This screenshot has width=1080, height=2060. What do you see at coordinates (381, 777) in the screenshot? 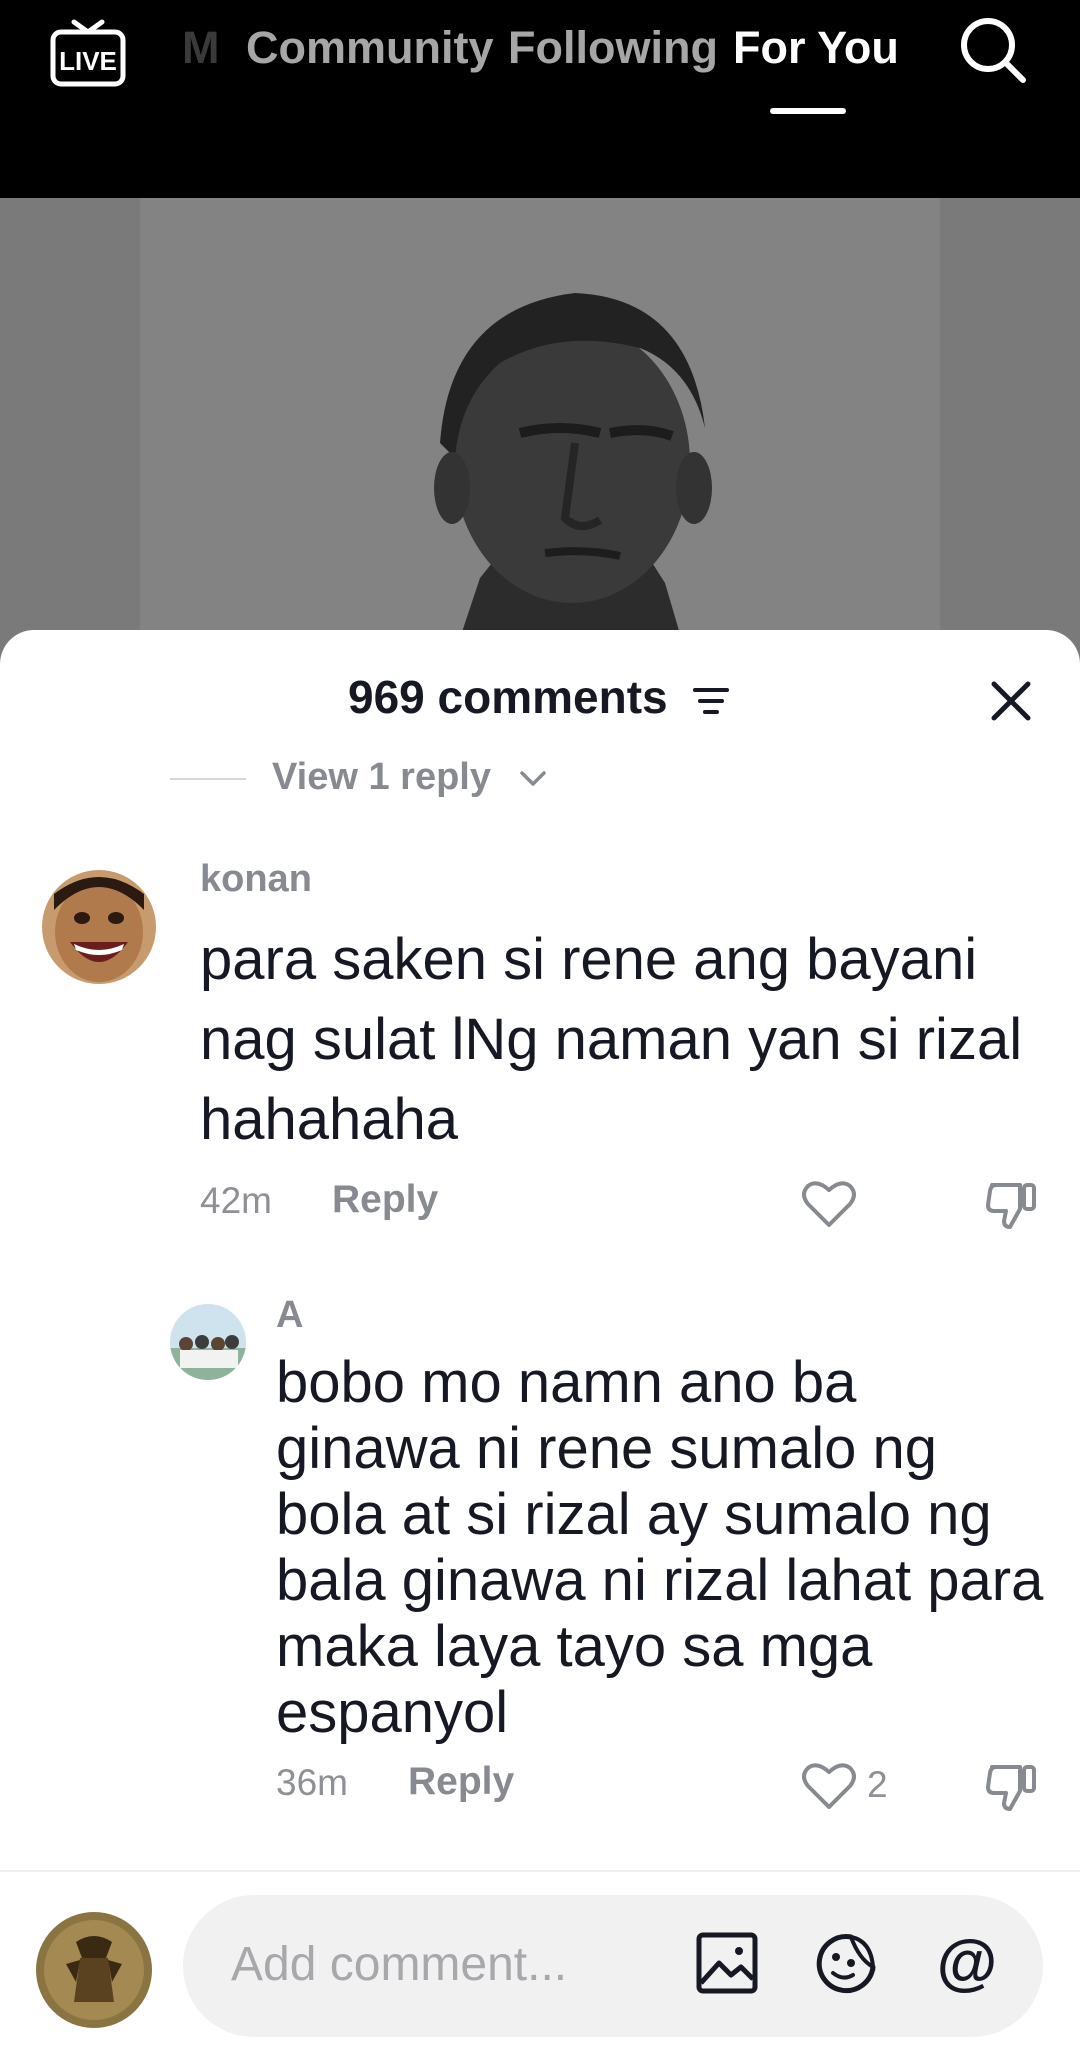
I see `view-replies-link: View 1 reply` at bounding box center [381, 777].